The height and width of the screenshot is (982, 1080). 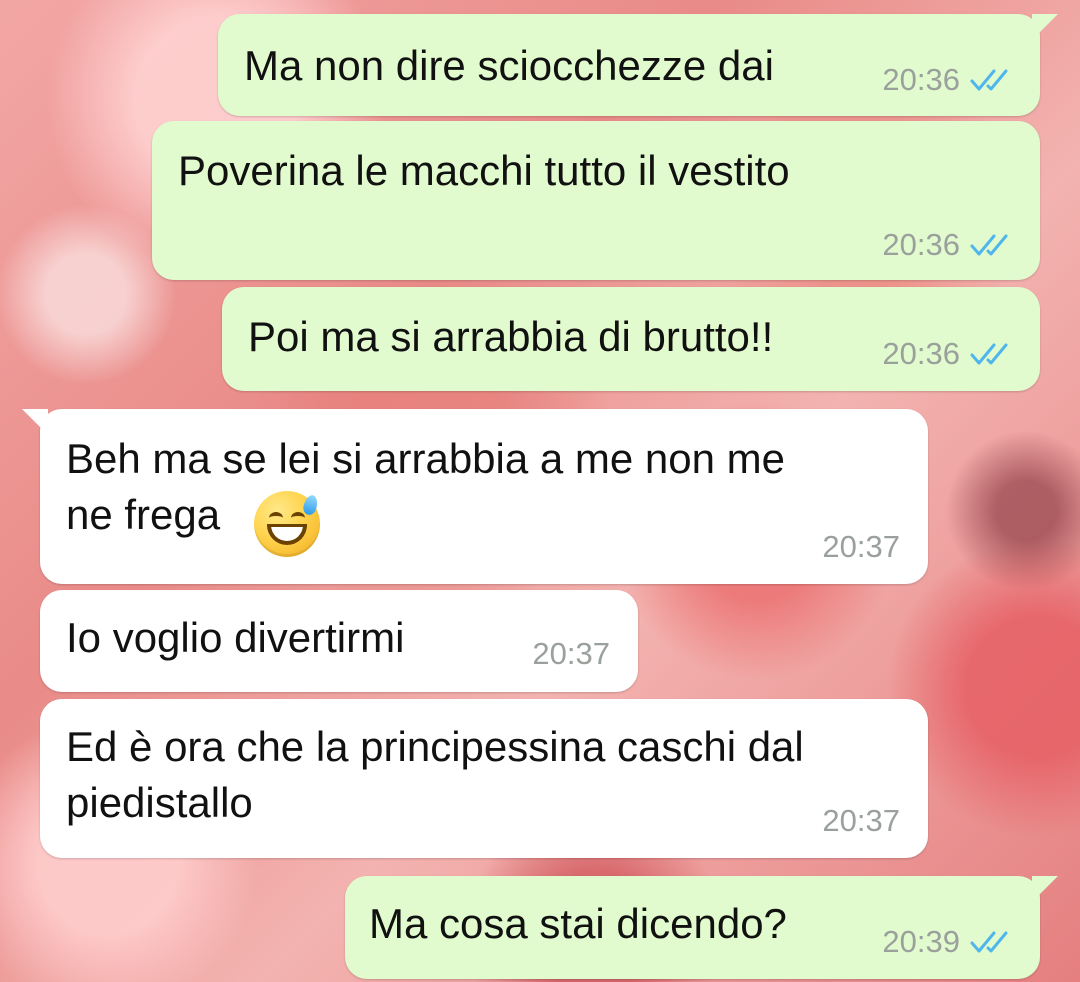 I want to click on grinning-face-with-sweat-emoji, so click(x=287, y=524).